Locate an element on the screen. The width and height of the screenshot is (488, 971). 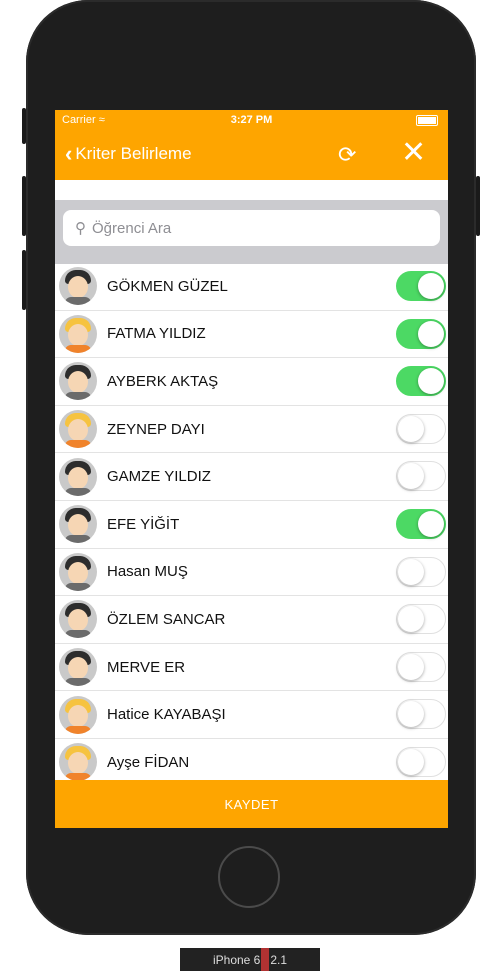
search-bar: ⚲ Öğrenci Ara is located at coordinates (251, 232).